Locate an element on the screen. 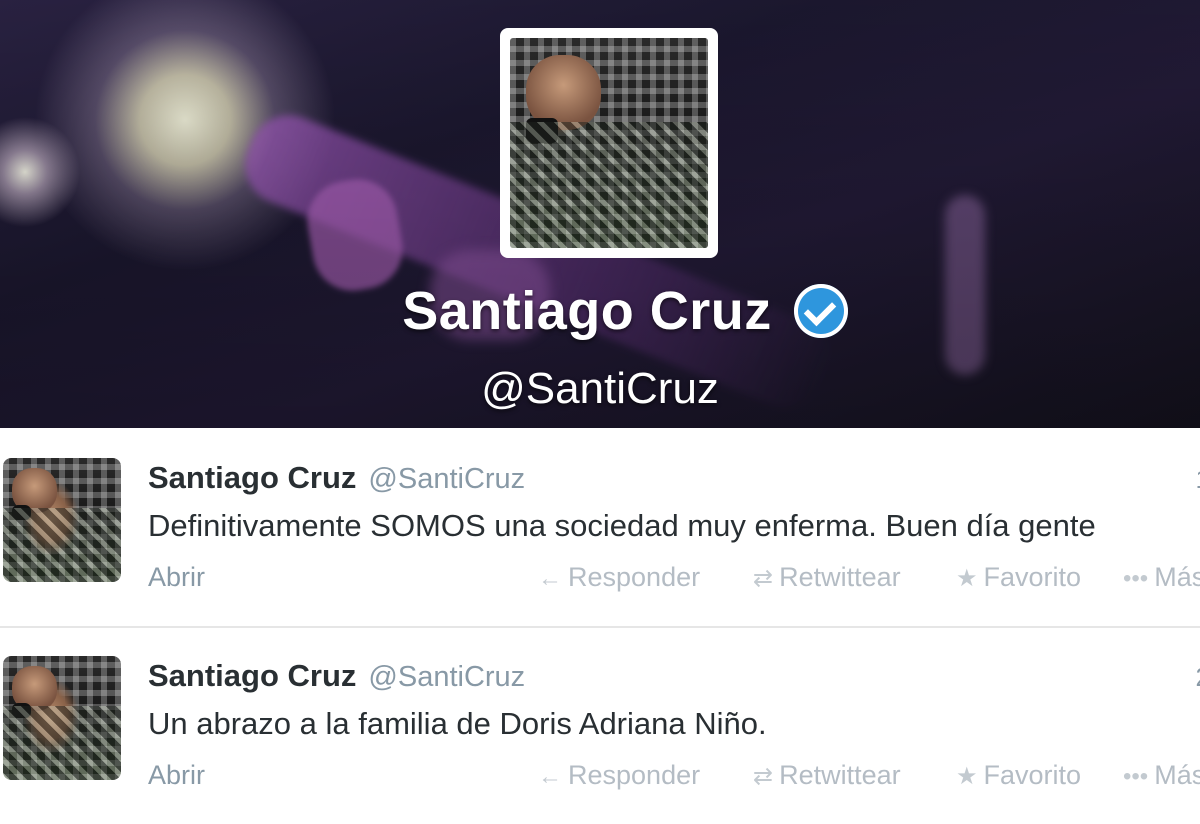 Image resolution: width=1200 pixels, height=824 pixels. verified-badge-icon is located at coordinates (820, 311).